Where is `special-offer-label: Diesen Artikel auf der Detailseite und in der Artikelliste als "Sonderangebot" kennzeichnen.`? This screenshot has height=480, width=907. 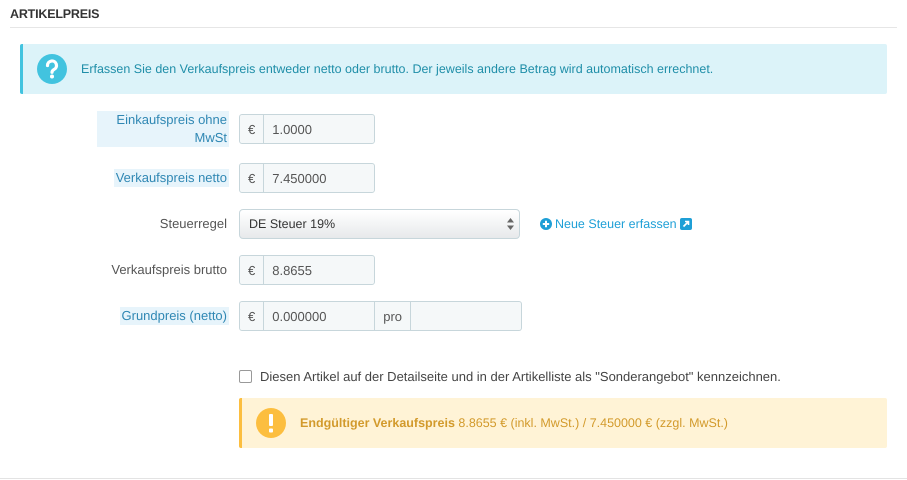
special-offer-label: Diesen Artikel auf der Detailseite und in der Artikelliste als "Sonderangebot" kennzeichnen. is located at coordinates (520, 376).